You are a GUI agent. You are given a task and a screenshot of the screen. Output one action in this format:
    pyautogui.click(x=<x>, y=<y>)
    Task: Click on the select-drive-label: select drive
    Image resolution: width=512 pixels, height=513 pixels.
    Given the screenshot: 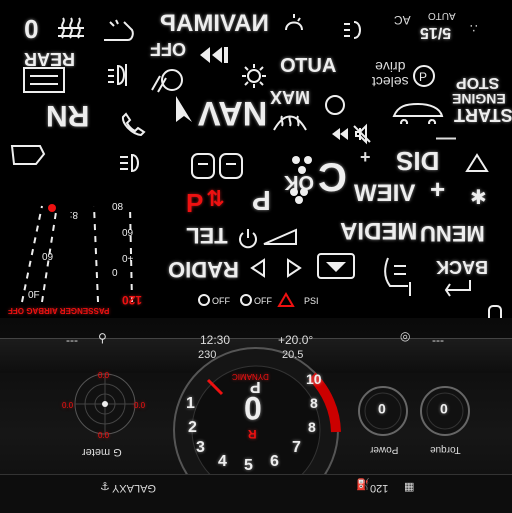 What is the action you would take?
    pyautogui.click(x=390, y=73)
    